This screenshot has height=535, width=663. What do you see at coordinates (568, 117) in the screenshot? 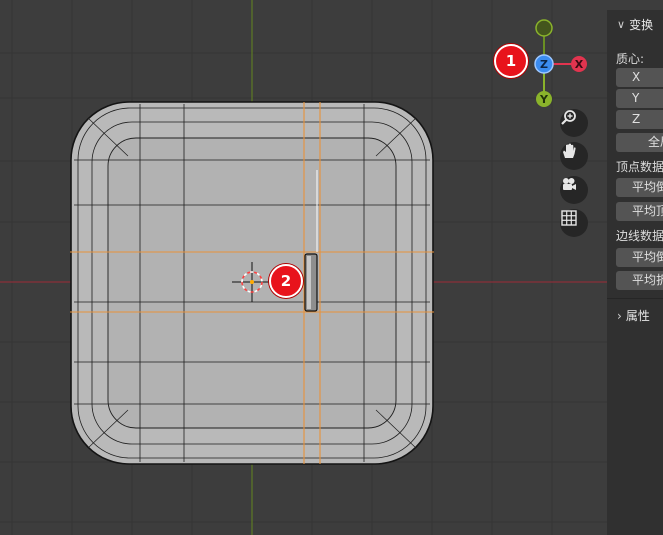
I see `zoom-magnifier-icon` at bounding box center [568, 117].